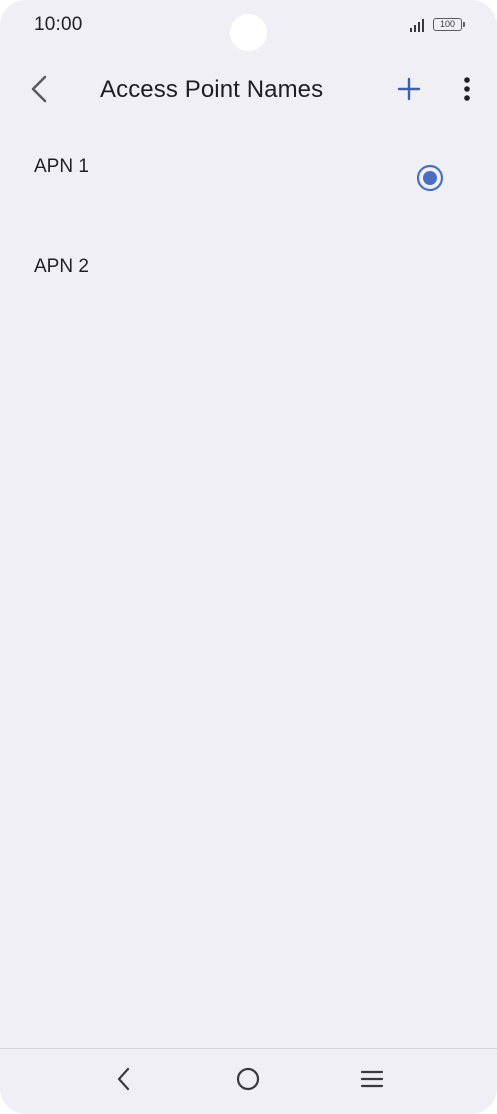  I want to click on add-apn-button, so click(409, 91).